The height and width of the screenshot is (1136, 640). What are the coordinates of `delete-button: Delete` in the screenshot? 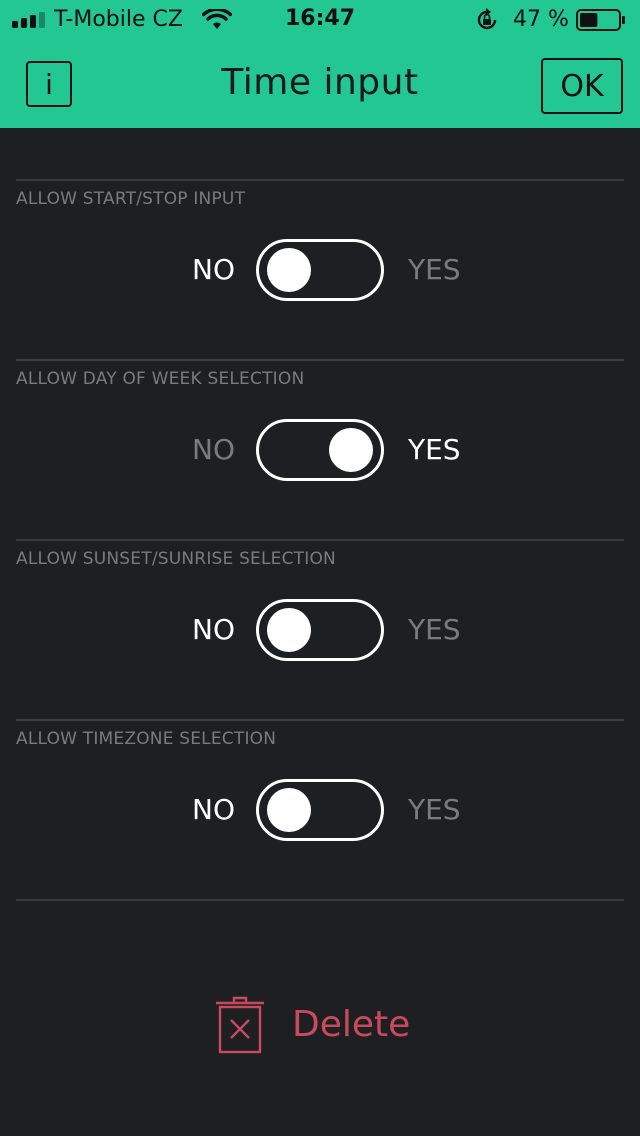 It's located at (314, 1026).